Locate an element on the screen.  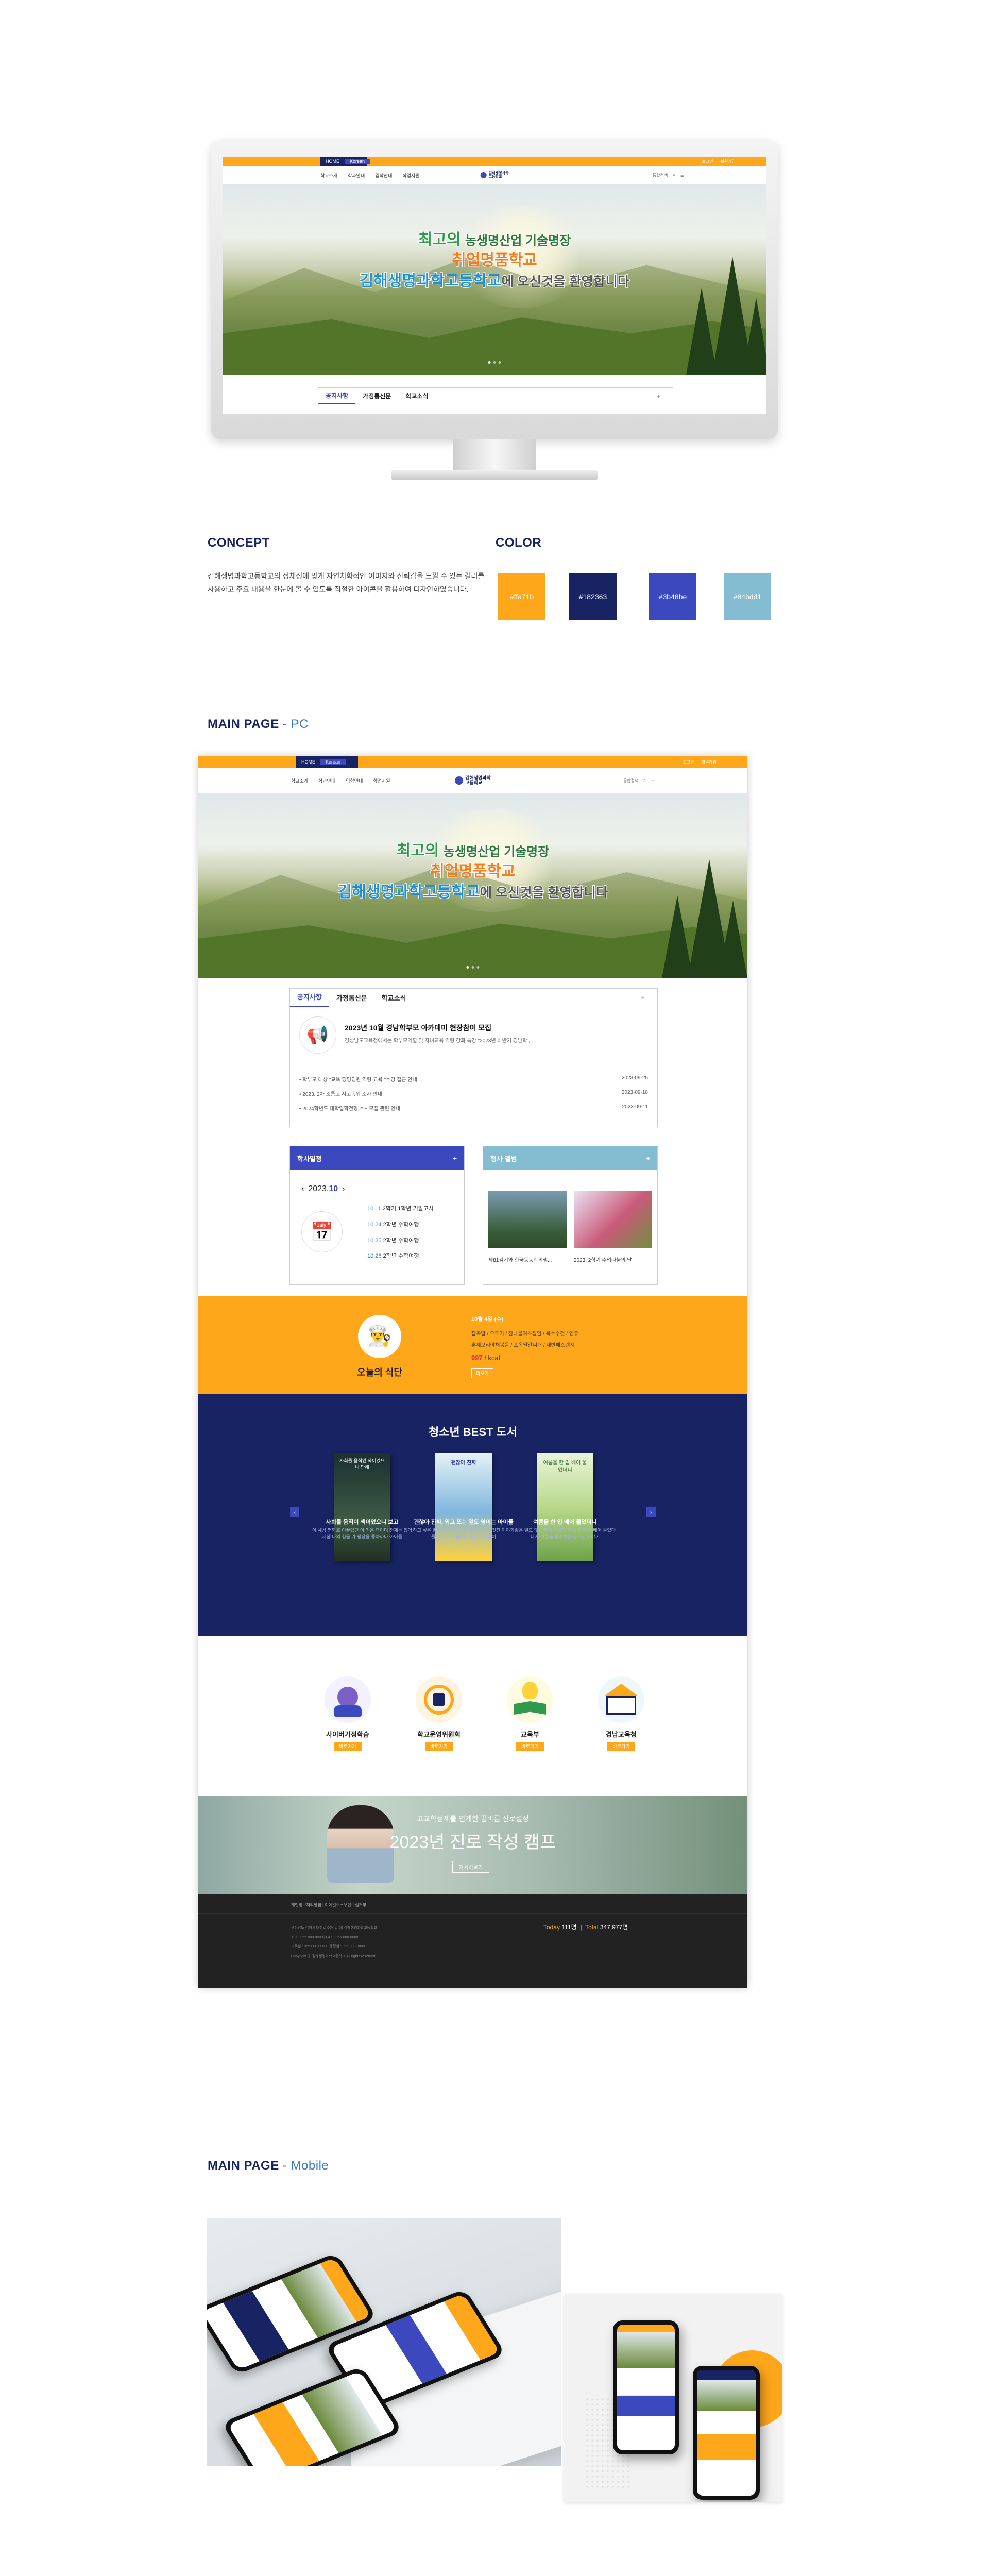
next-month-icon: › is located at coordinates (343, 1189).